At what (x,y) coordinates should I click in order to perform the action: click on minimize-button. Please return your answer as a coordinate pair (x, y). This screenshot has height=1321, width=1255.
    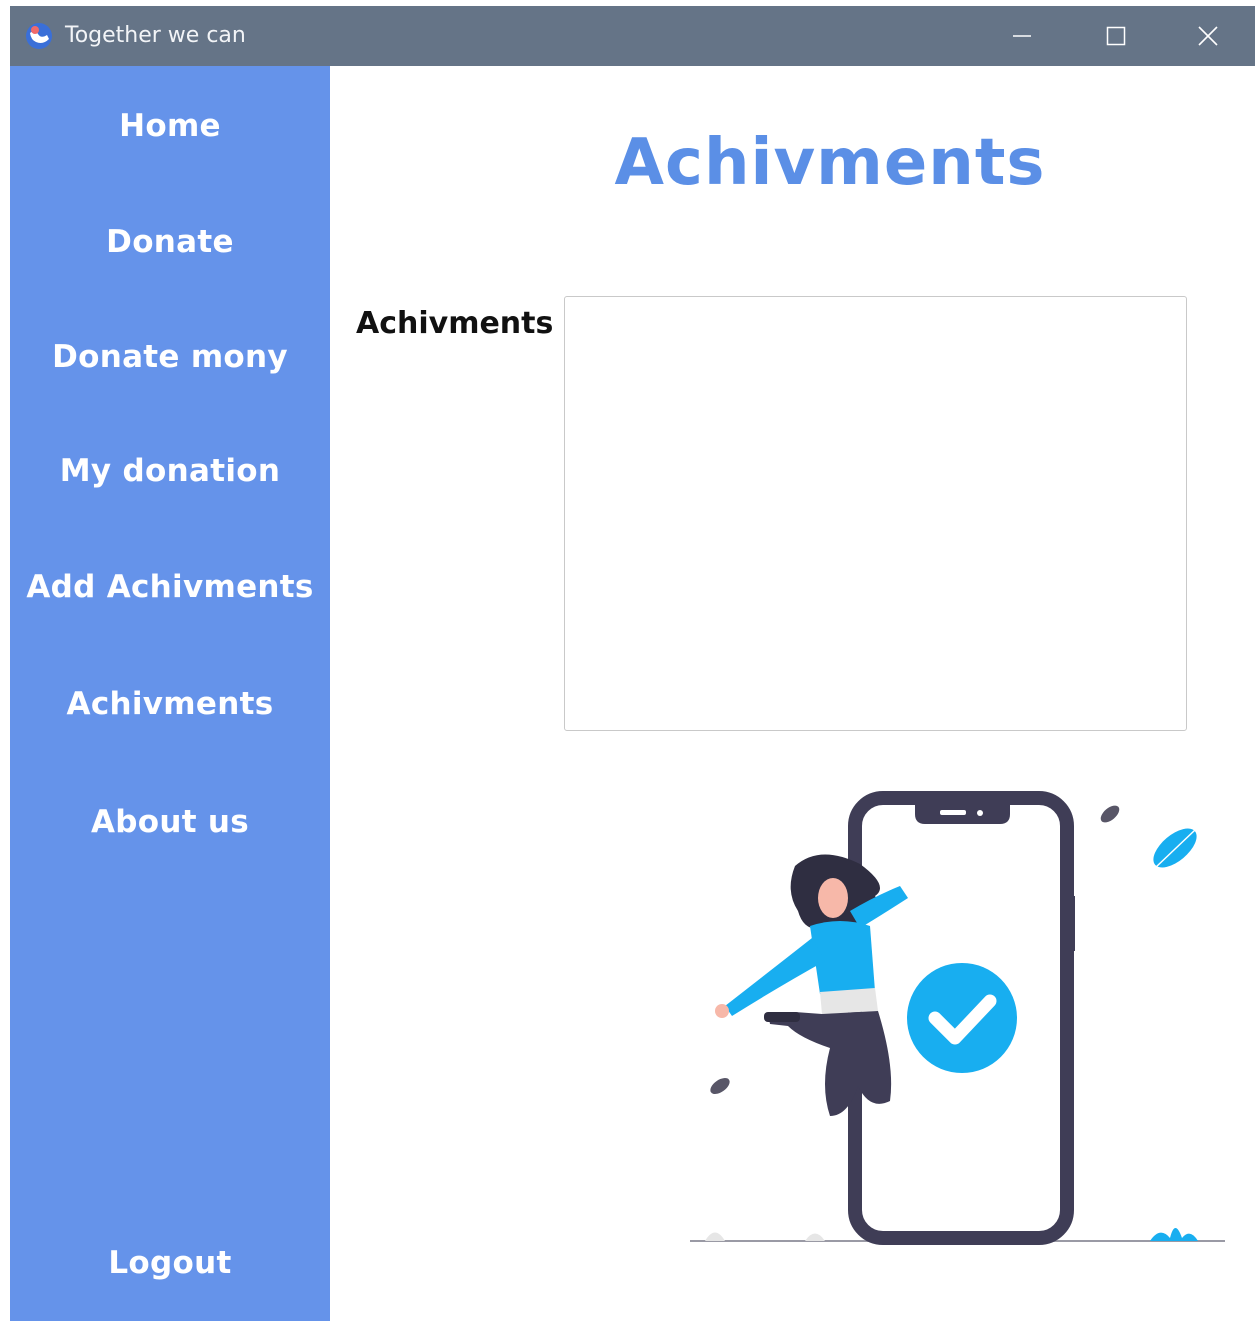
    Looking at the image, I should click on (1022, 36).